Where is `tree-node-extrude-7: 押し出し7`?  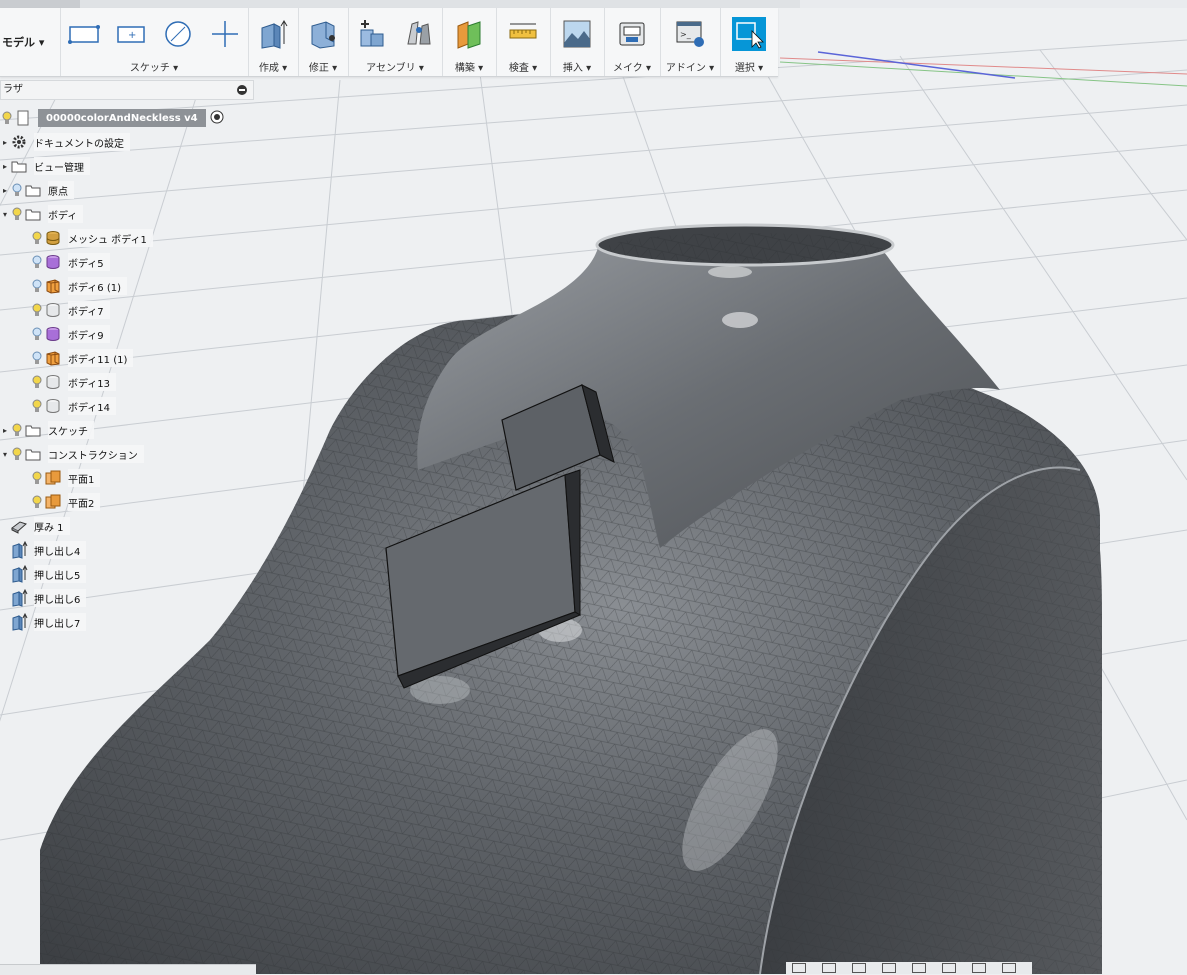 tree-node-extrude-7: 押し出し7 is located at coordinates (48, 622).